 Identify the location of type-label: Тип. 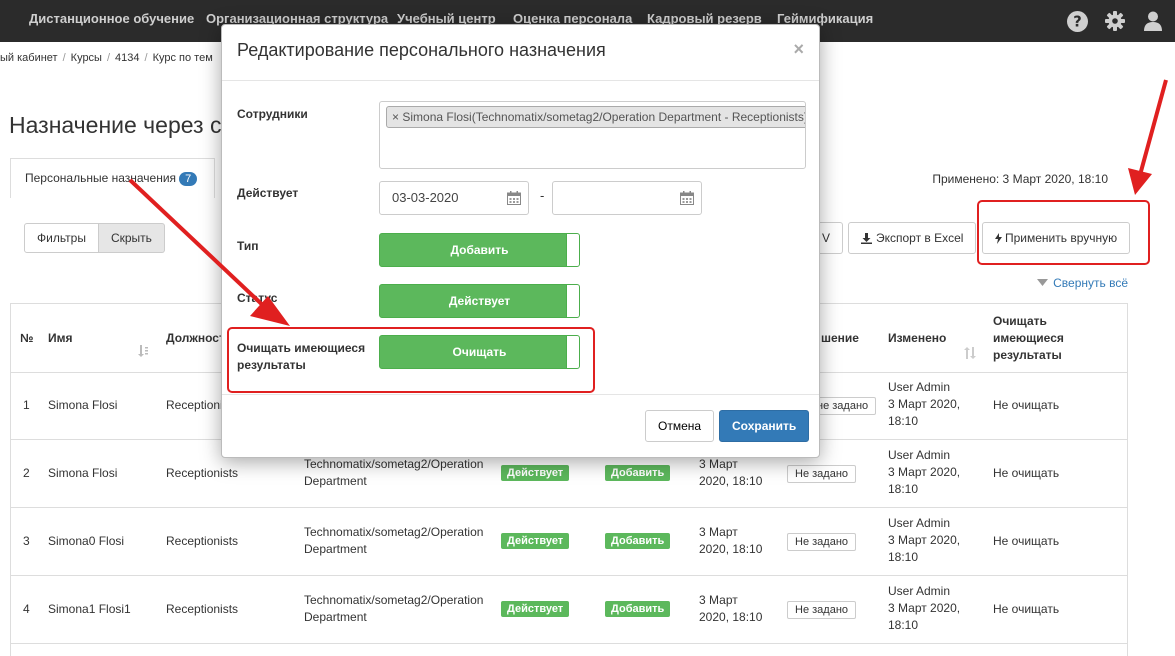
(248, 246).